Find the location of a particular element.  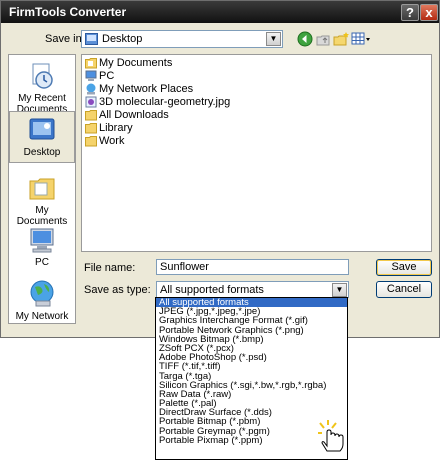

image-file-icon is located at coordinates (91, 102).